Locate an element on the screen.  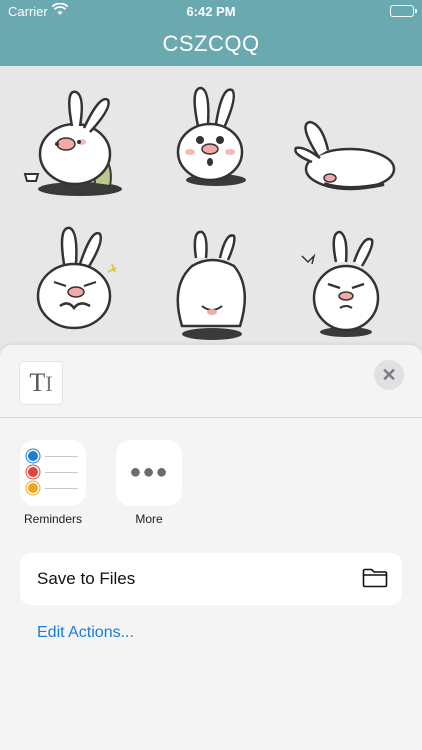
navigation-bar: CSZCQQ is located at coordinates (211, 44).